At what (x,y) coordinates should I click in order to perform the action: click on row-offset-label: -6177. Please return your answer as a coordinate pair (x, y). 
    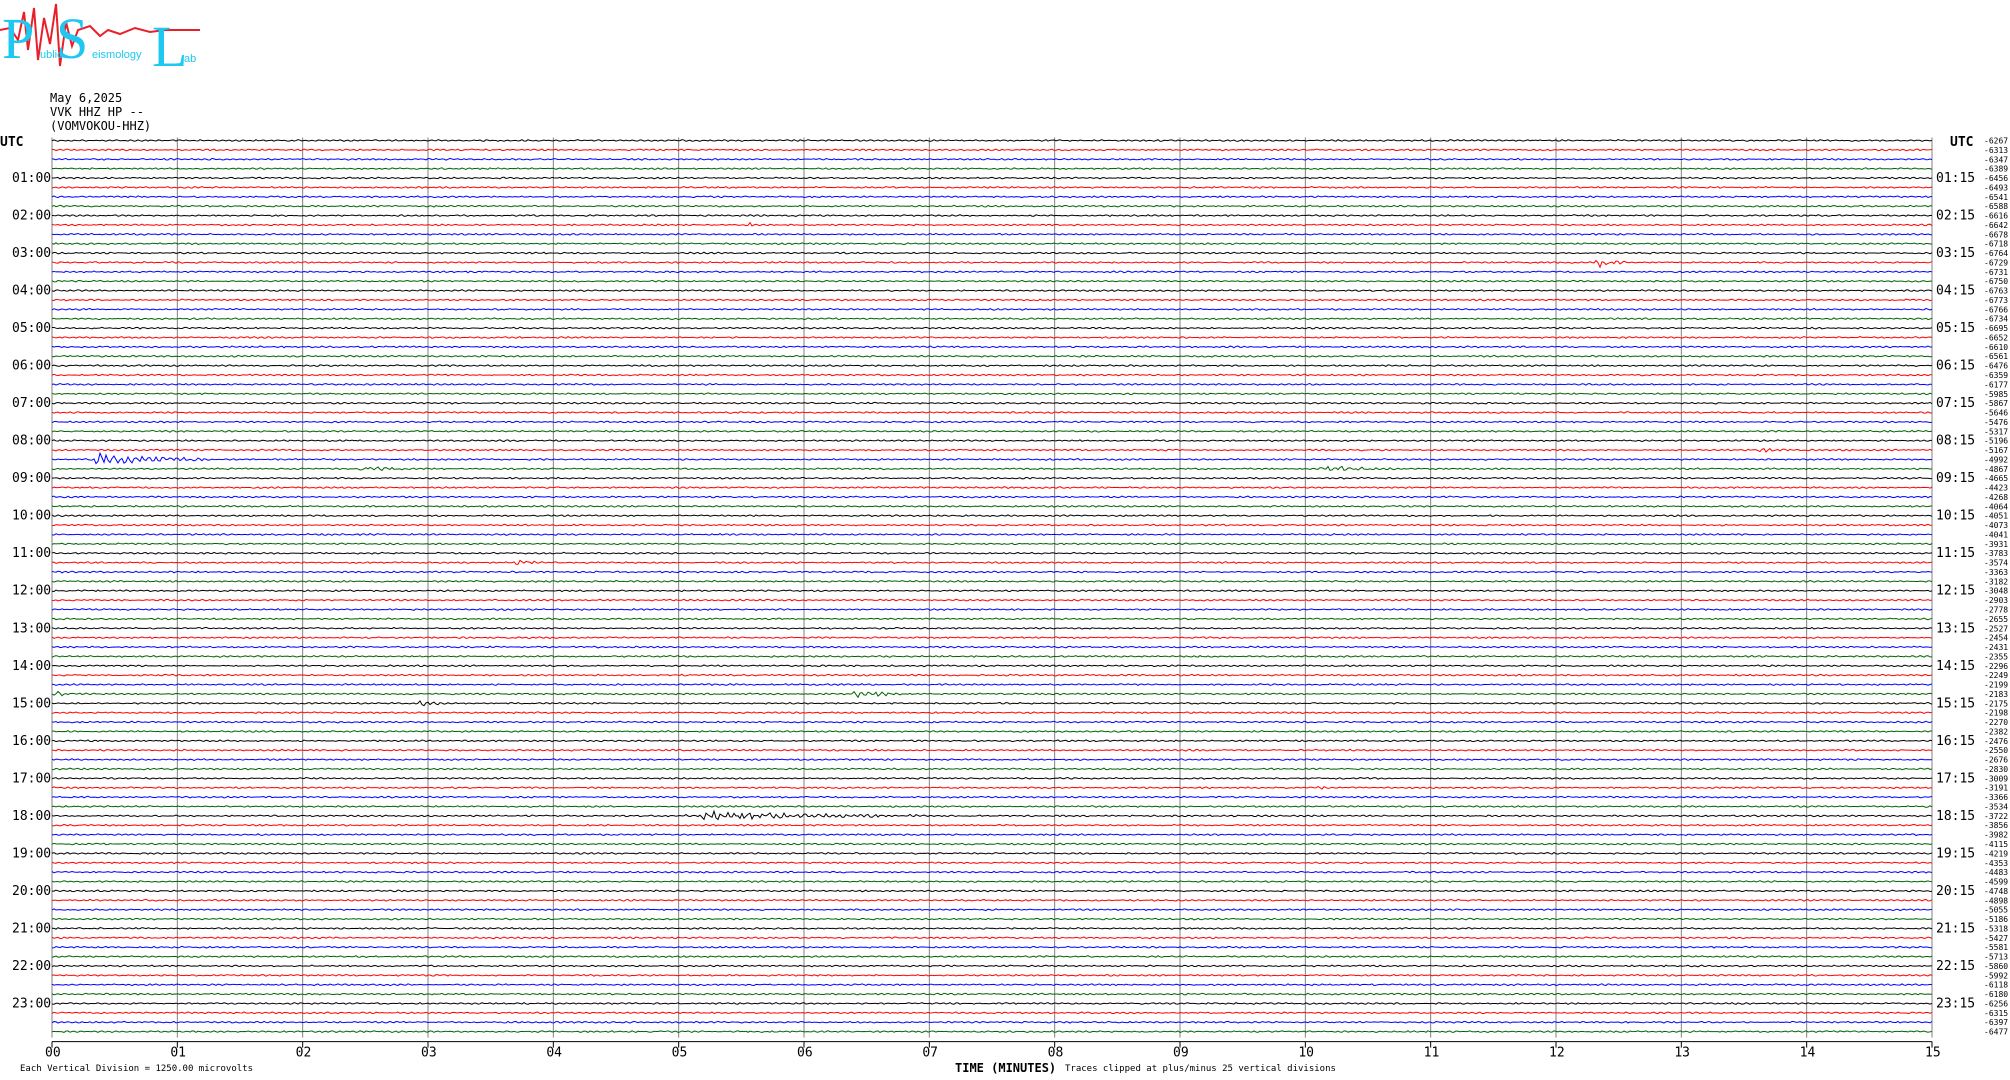
    Looking at the image, I should click on (1996, 384).